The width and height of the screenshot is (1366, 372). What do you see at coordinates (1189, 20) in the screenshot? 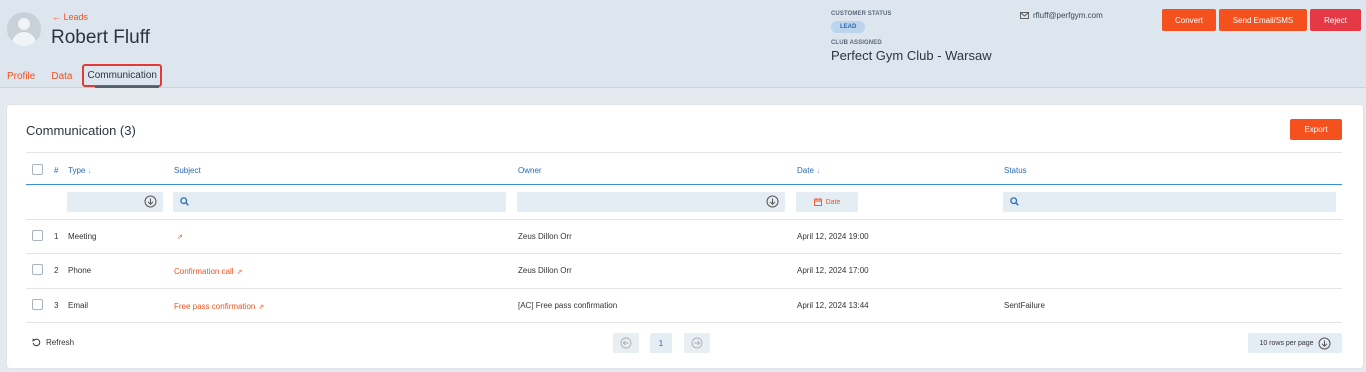
I see `convert-button: Convert` at bounding box center [1189, 20].